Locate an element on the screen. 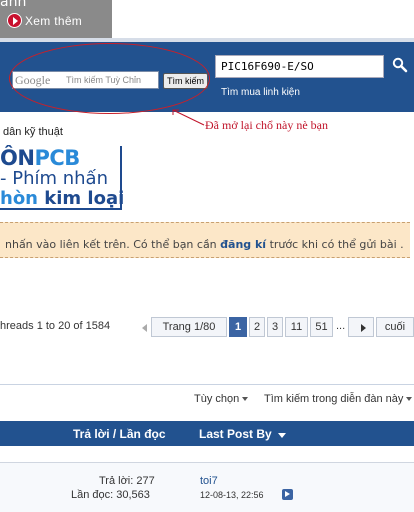 This screenshot has width=414, height=512. next-page-icon is located at coordinates (363, 328).